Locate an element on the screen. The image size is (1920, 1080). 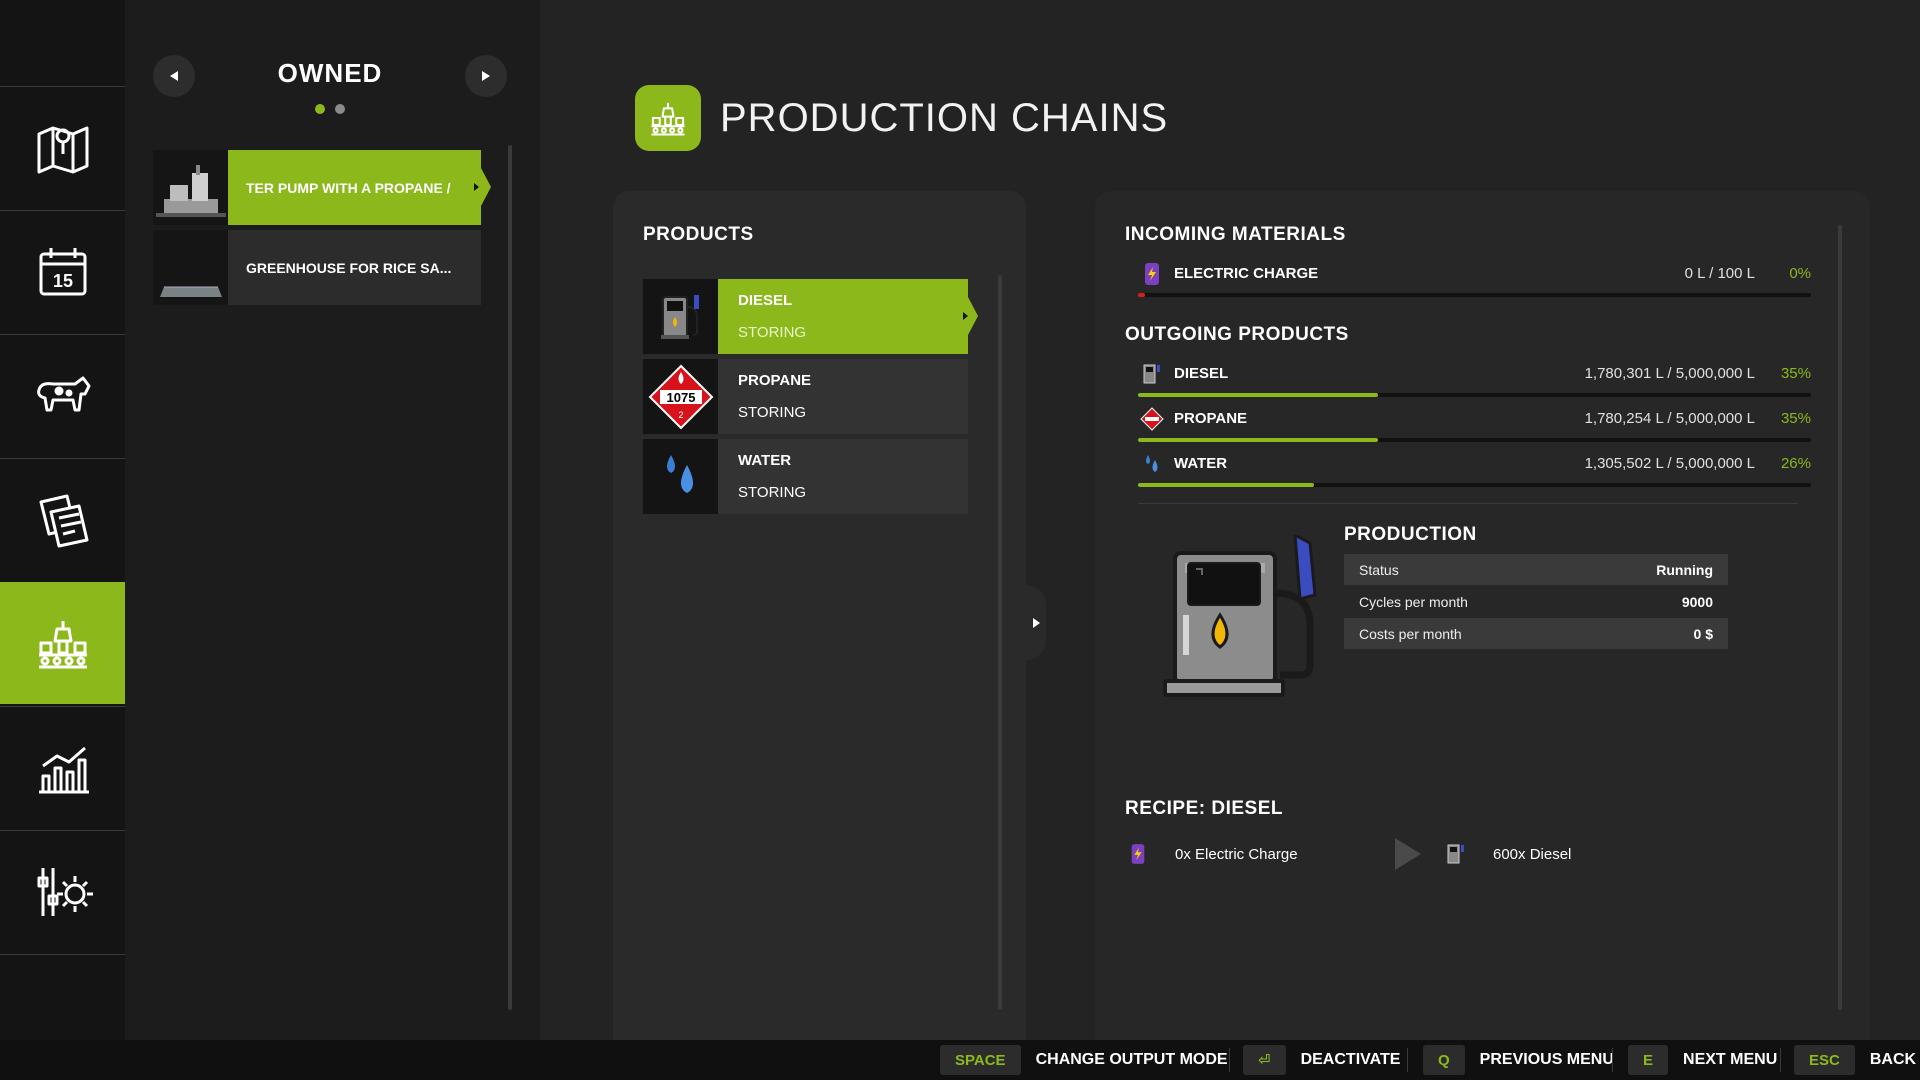
material-amount: 0 L / 100 L is located at coordinates (1719, 273).